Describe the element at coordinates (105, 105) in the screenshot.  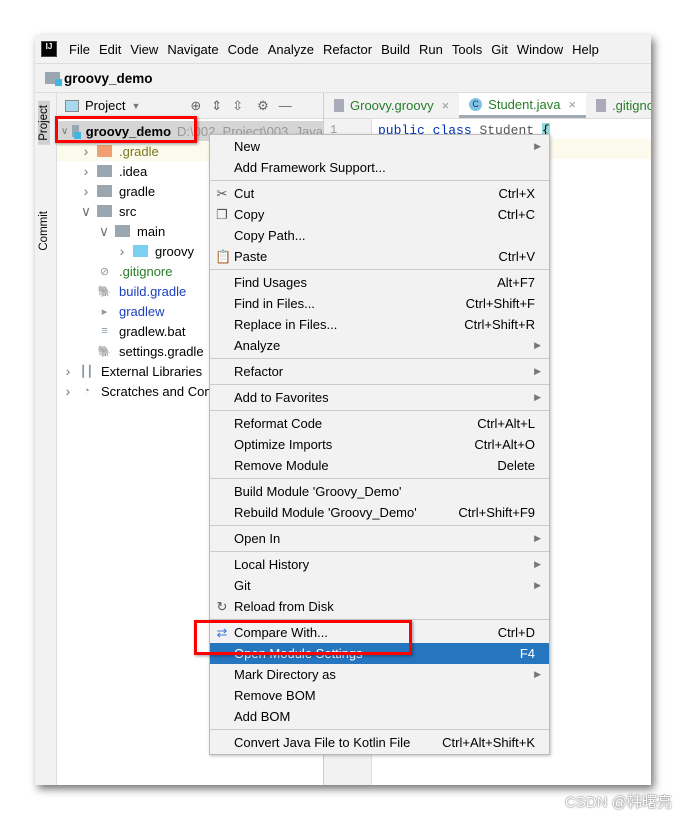
I see `project-view-selector: Project` at that location.